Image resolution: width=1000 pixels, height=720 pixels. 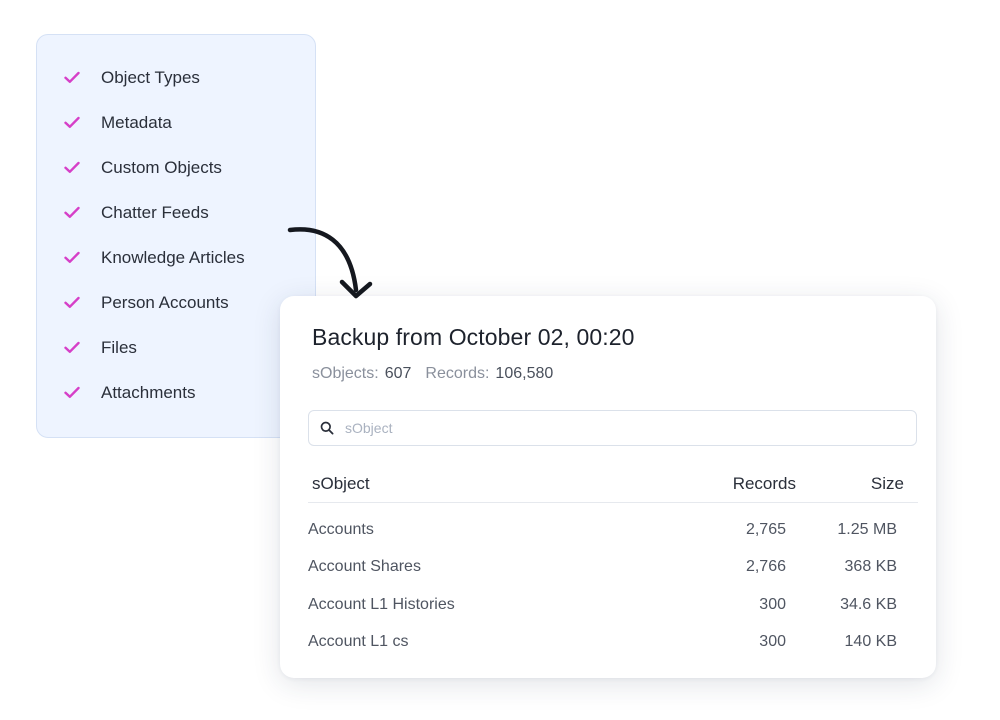 I want to click on sobject-search-box, so click(x=612, y=428).